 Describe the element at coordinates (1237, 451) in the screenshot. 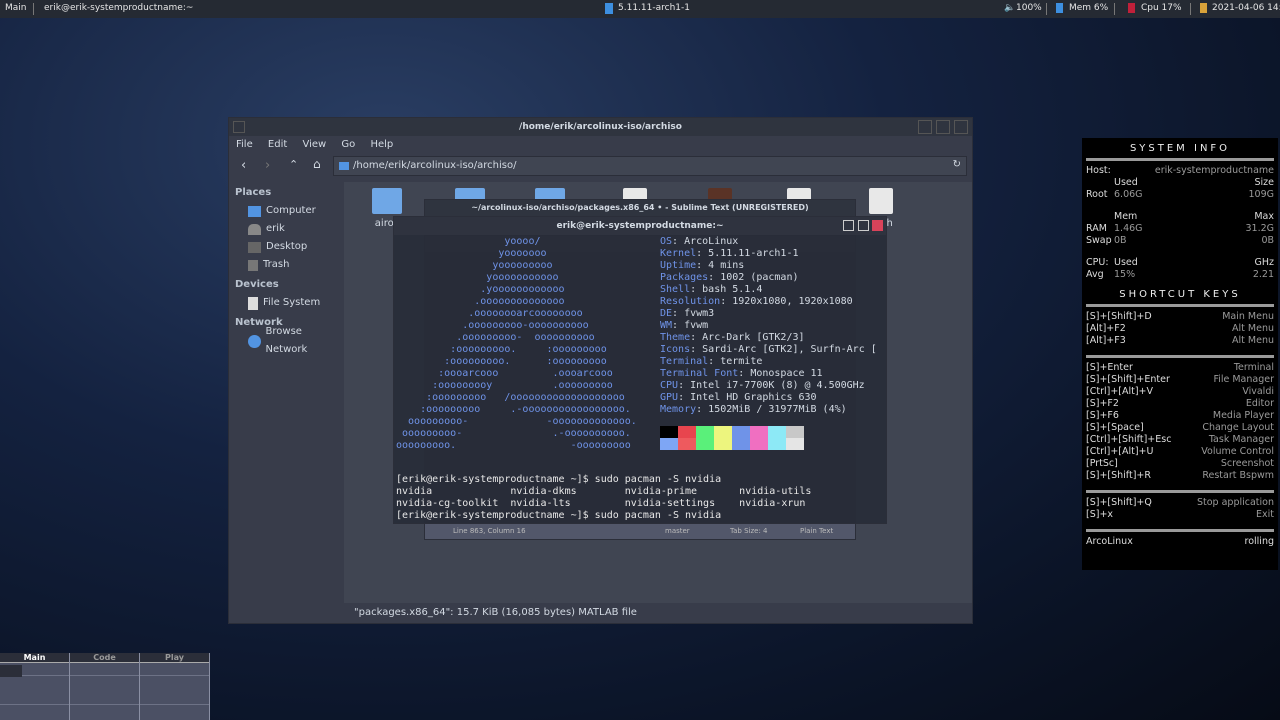

I see `shortcut-action: Volume Control` at that location.